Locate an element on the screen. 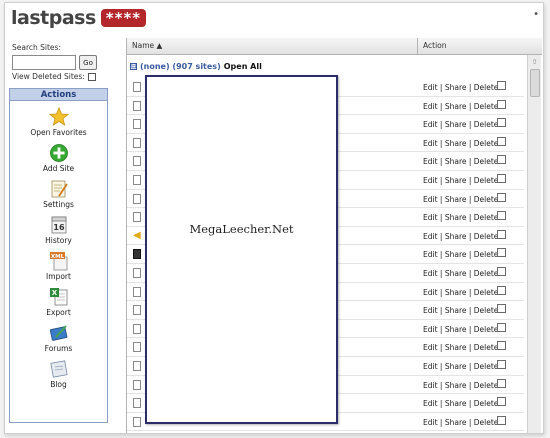 Image resolution: width=550 pixels, height=438 pixels. lastpass-logo: lastpass **** is located at coordinates (79, 18).